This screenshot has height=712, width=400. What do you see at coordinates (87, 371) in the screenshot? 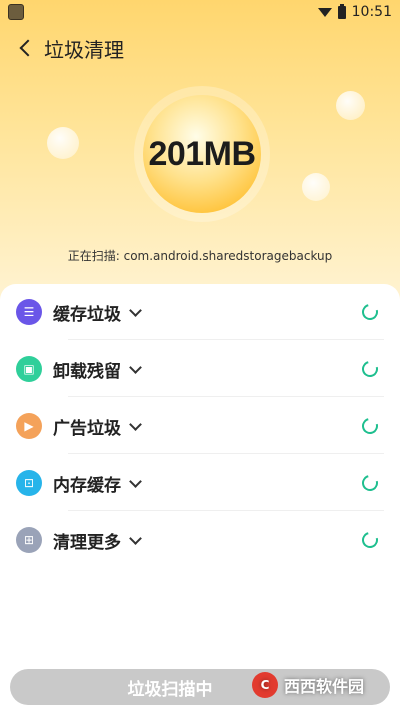
I see `category-label: 卸载残留` at bounding box center [87, 371].